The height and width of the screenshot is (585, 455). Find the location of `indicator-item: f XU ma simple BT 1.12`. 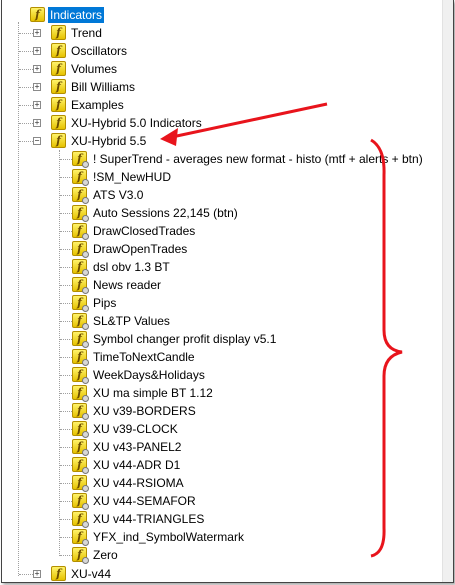

indicator-item: f XU ma simple BT 1.12 is located at coordinates (222, 393).